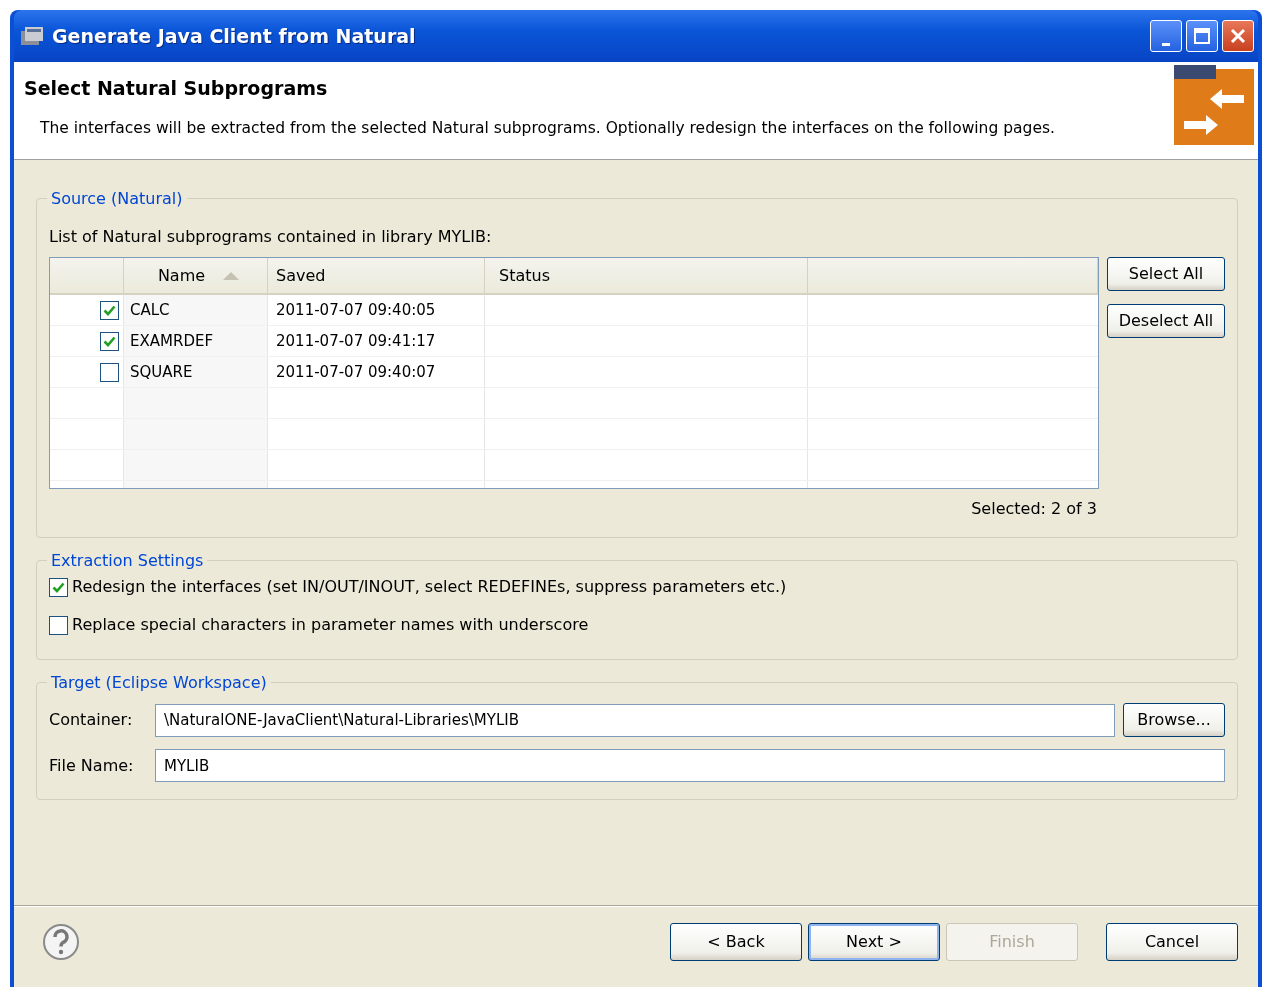 This screenshot has width=1262, height=987. Describe the element at coordinates (1166, 274) in the screenshot. I see `select-button: Select All` at that location.